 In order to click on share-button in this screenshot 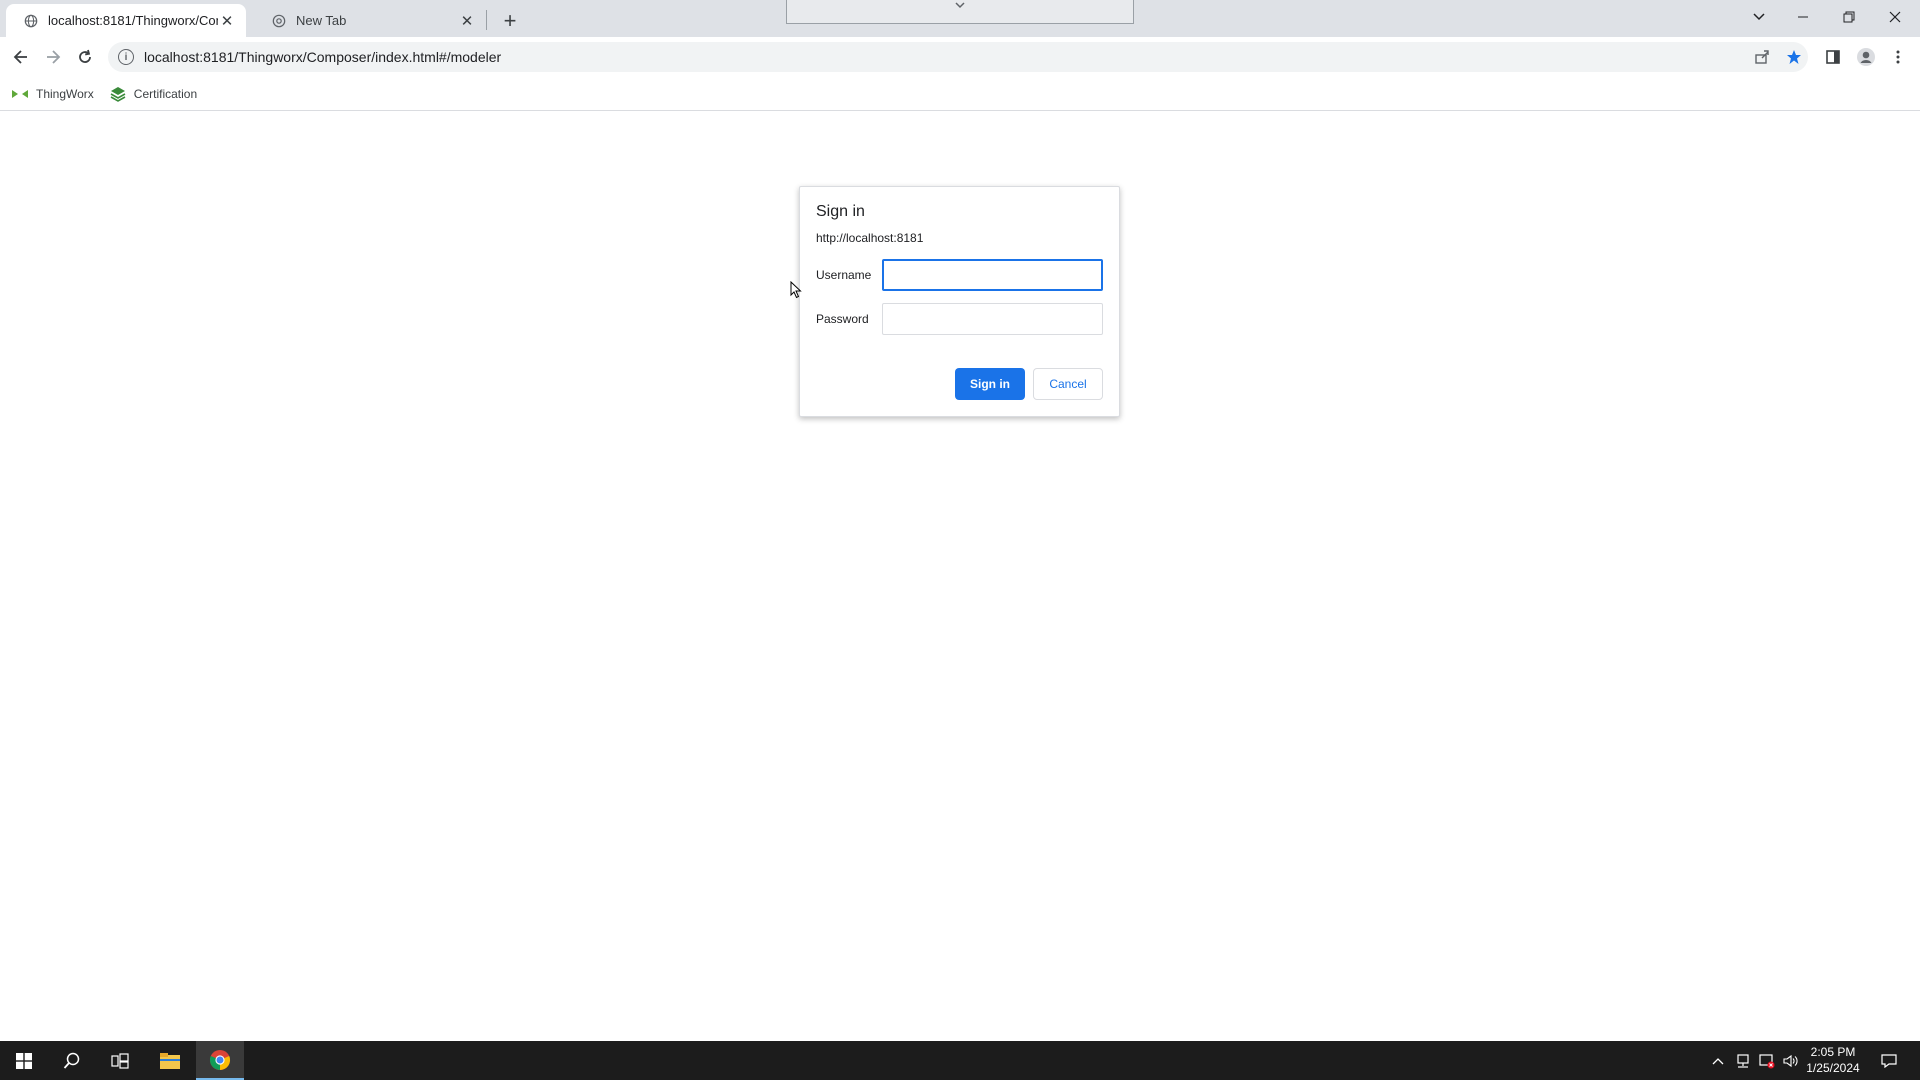, I will do `click(1762, 57)`.